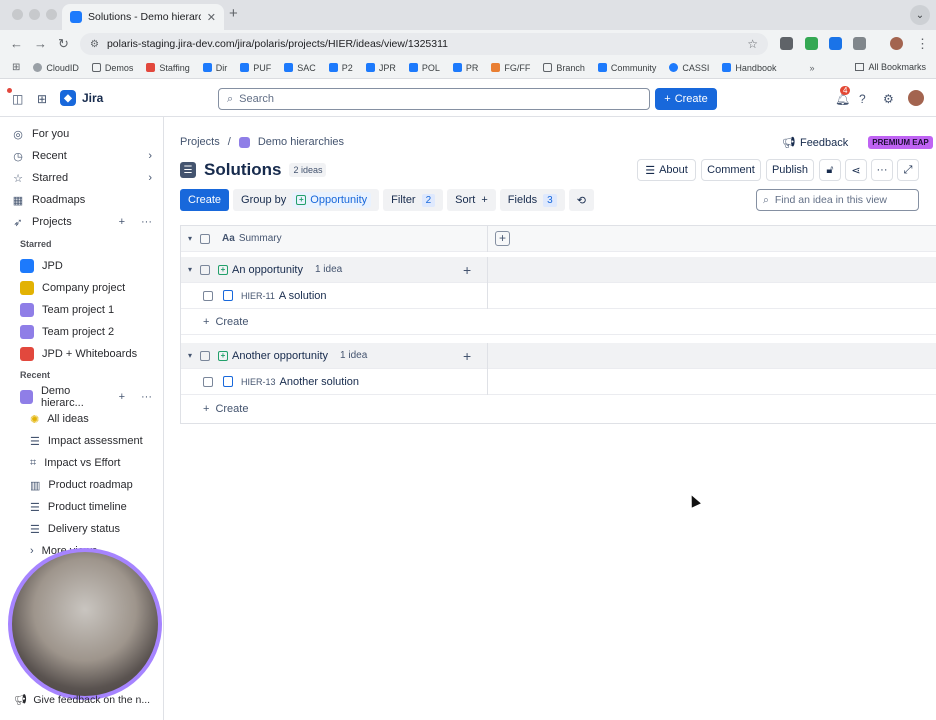  What do you see at coordinates (558, 382) in the screenshot?
I see `table-row: HIER-13 Another solution` at bounding box center [558, 382].